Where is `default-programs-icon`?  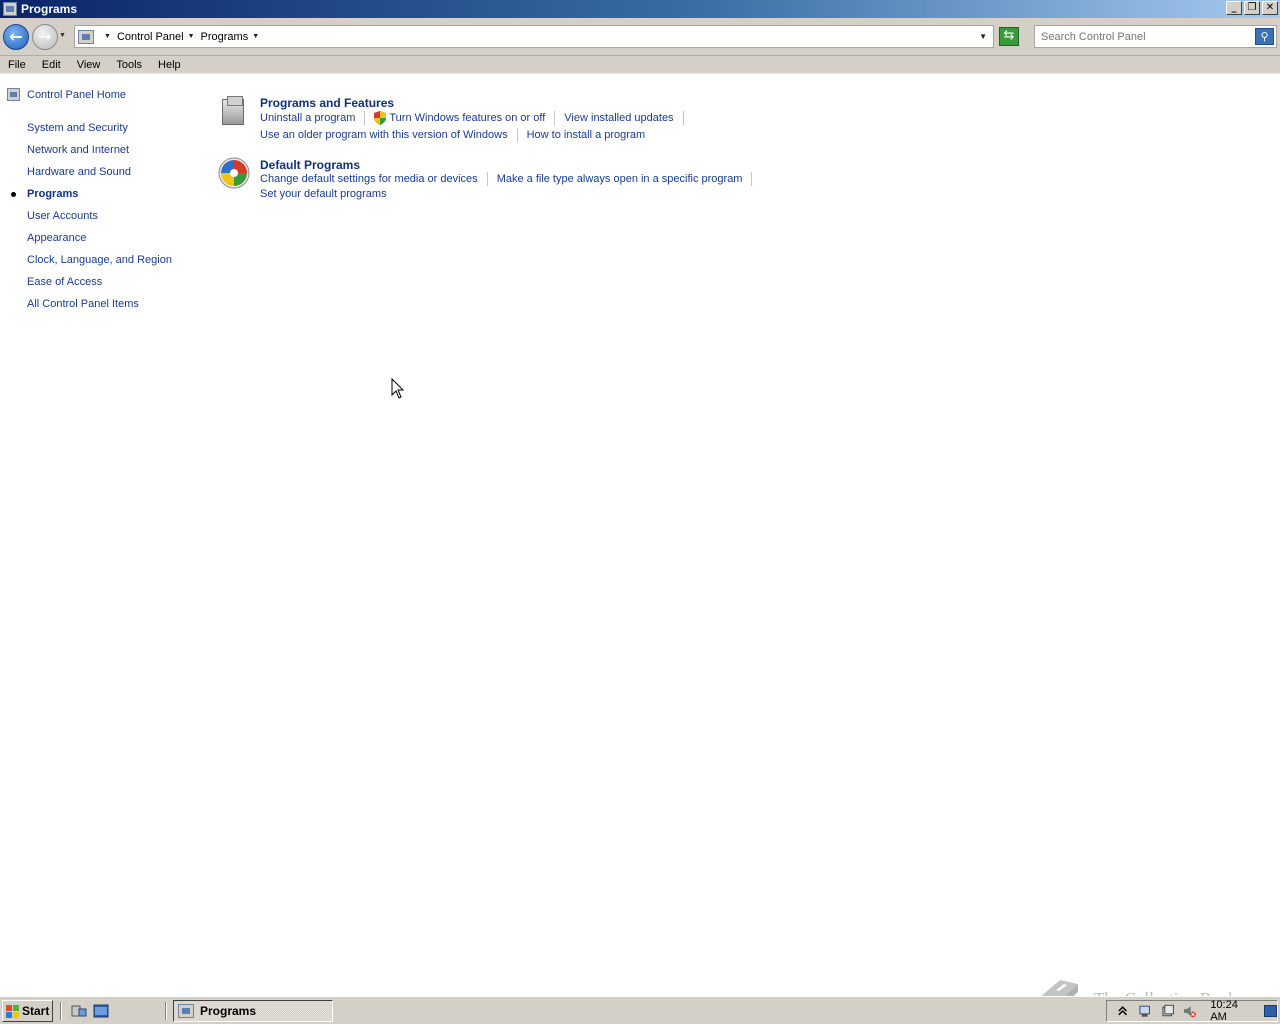
default-programs-icon is located at coordinates (234, 173).